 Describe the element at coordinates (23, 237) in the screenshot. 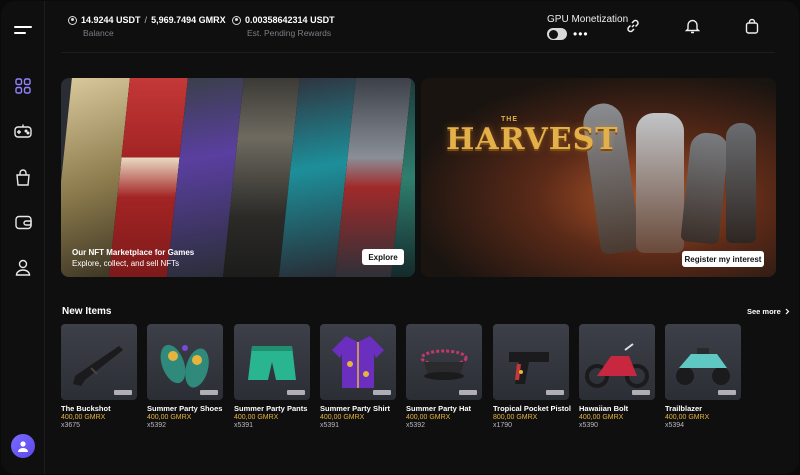

I see `sidebar` at that location.